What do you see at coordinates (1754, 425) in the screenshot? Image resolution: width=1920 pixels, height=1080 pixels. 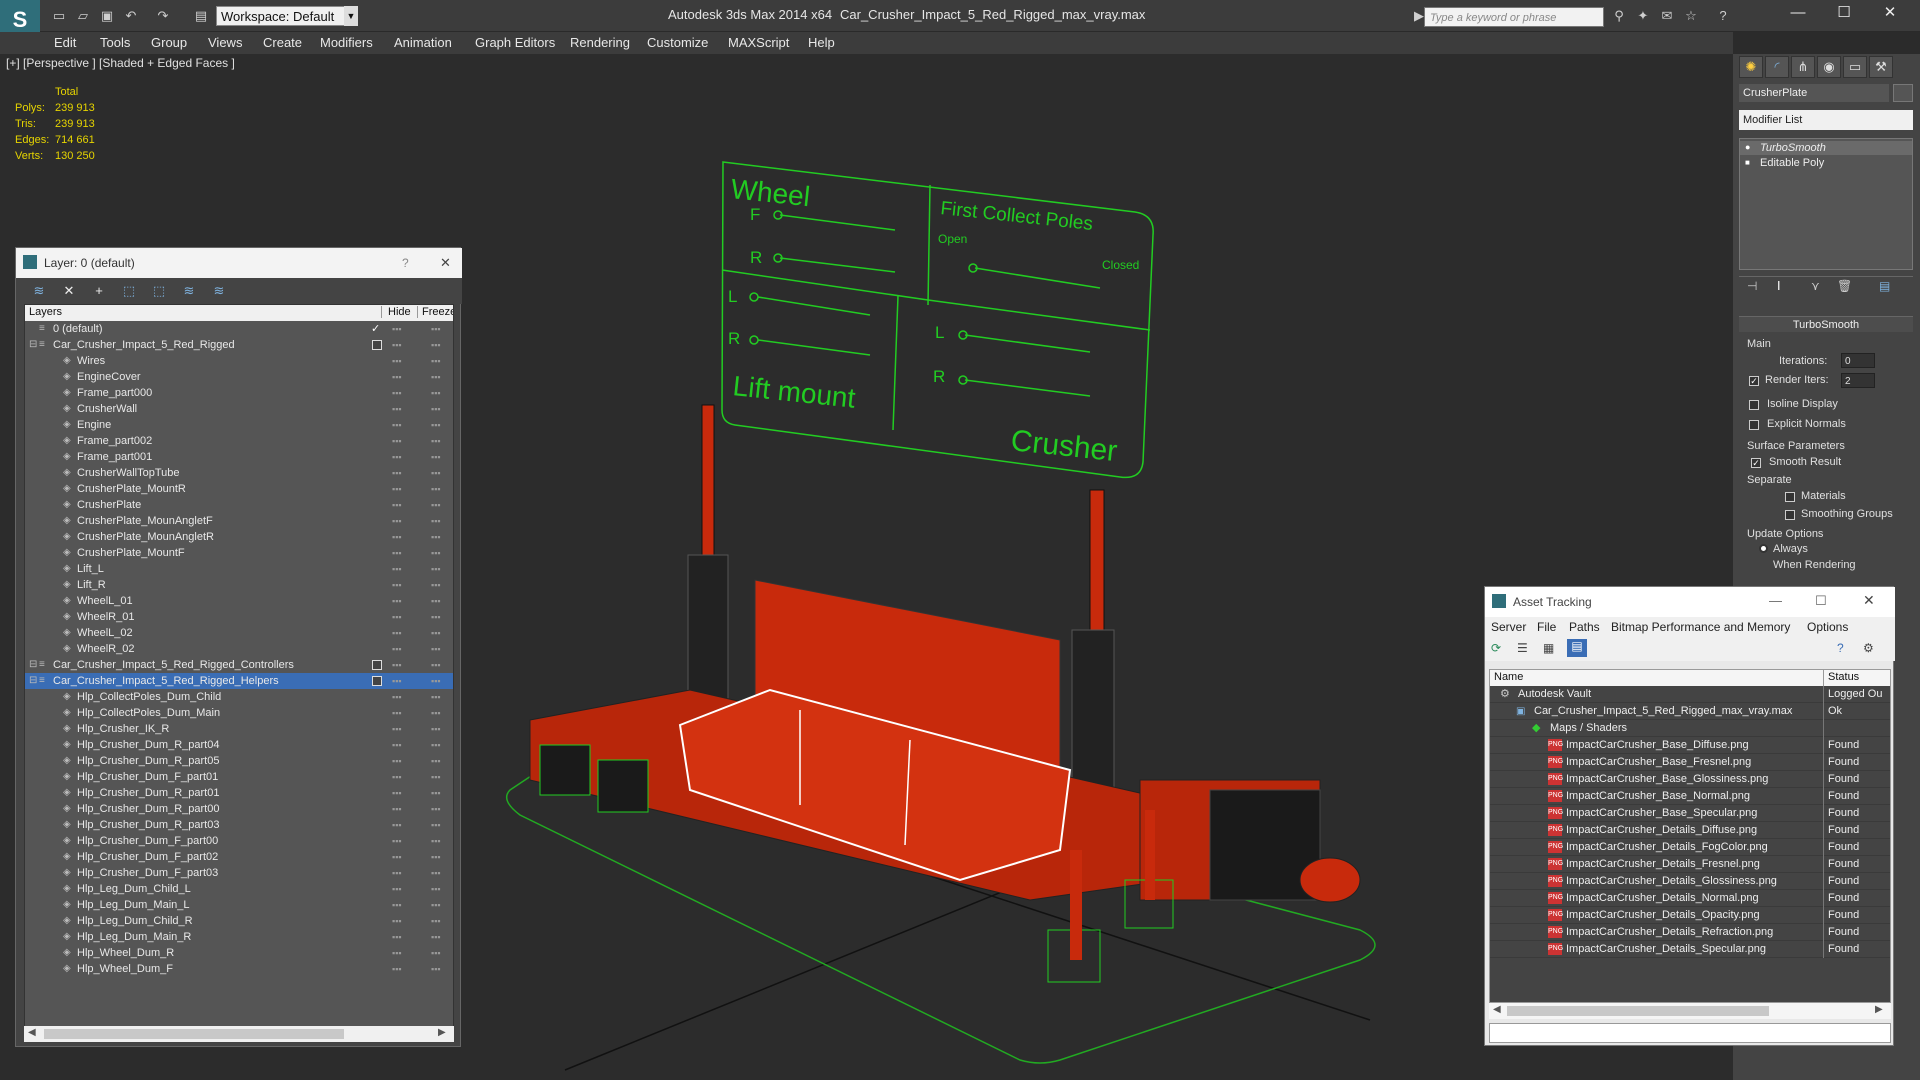 I see `explicit-normals-checkbox` at bounding box center [1754, 425].